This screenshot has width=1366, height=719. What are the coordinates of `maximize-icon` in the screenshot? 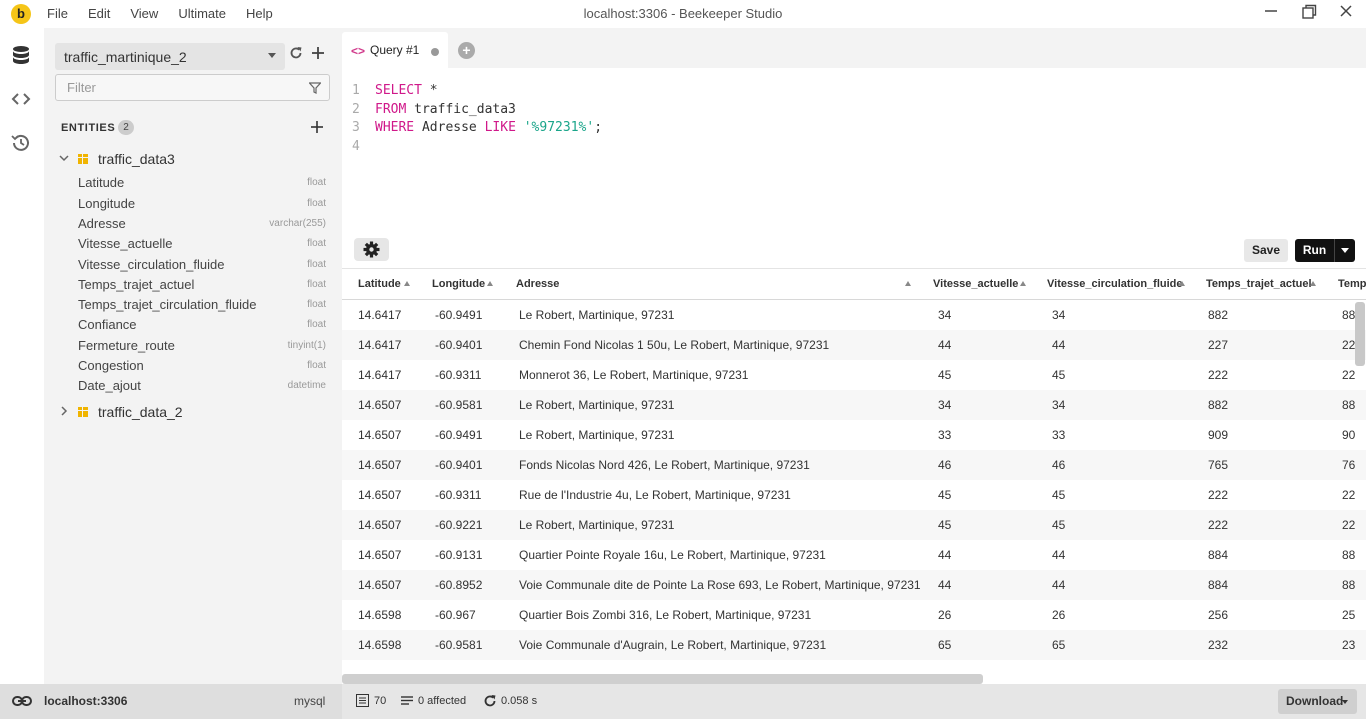 It's located at (1309, 14).